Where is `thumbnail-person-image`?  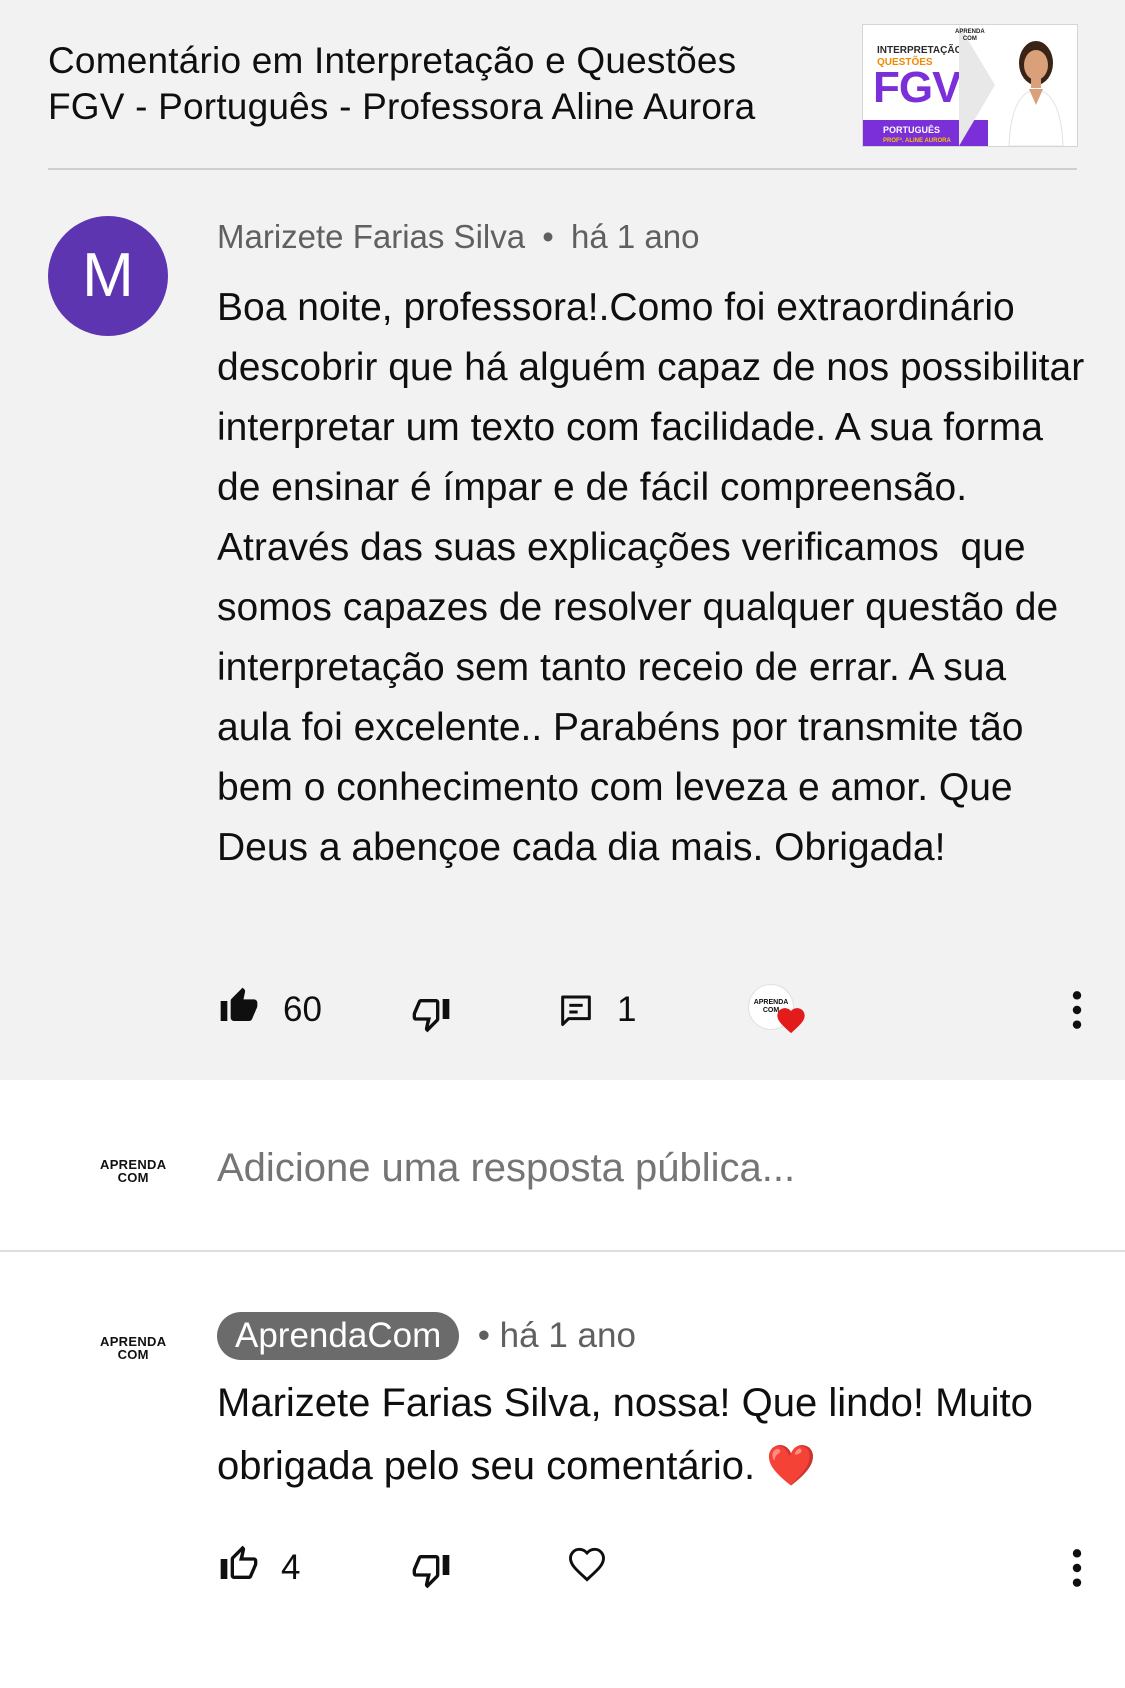
thumbnail-person-image is located at coordinates (1036, 93).